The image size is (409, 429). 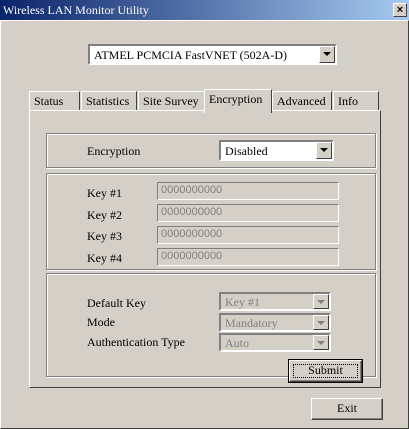 I want to click on title-bar: Wireless LAN Monitor Utility ×, so click(x=204, y=10).